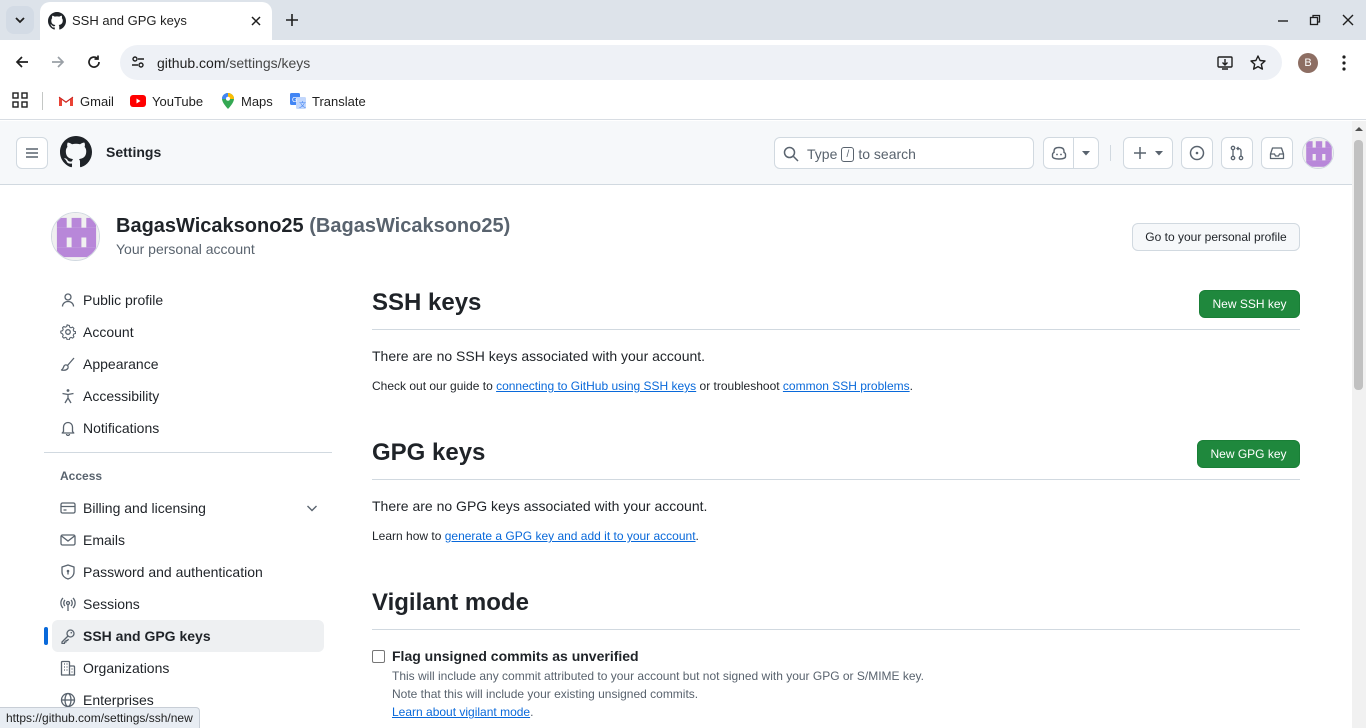  I want to click on github-logo-icon, so click(76, 152).